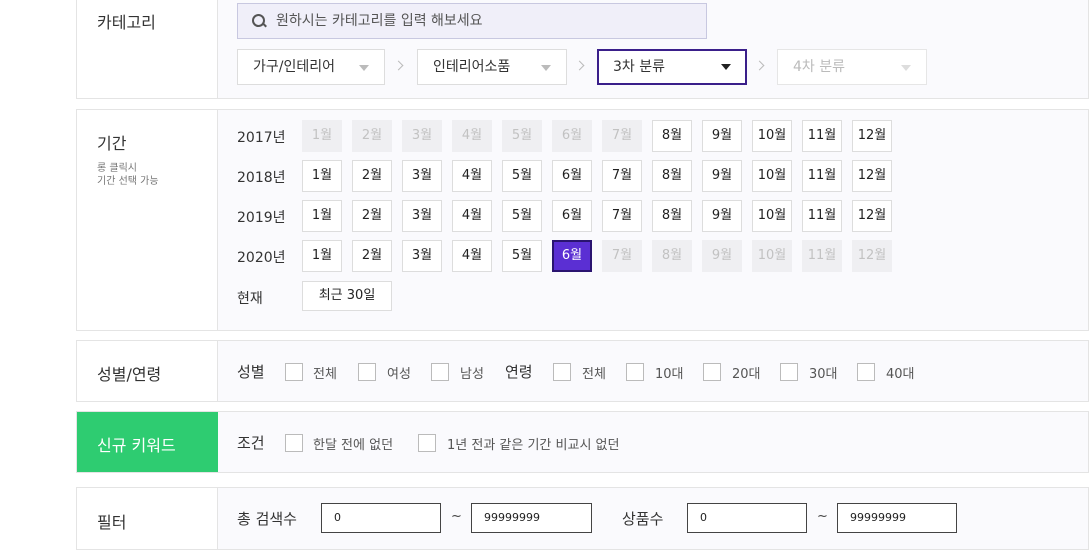  Describe the element at coordinates (347, 296) in the screenshot. I see `recent-30-days-button: 최근 30일` at that location.